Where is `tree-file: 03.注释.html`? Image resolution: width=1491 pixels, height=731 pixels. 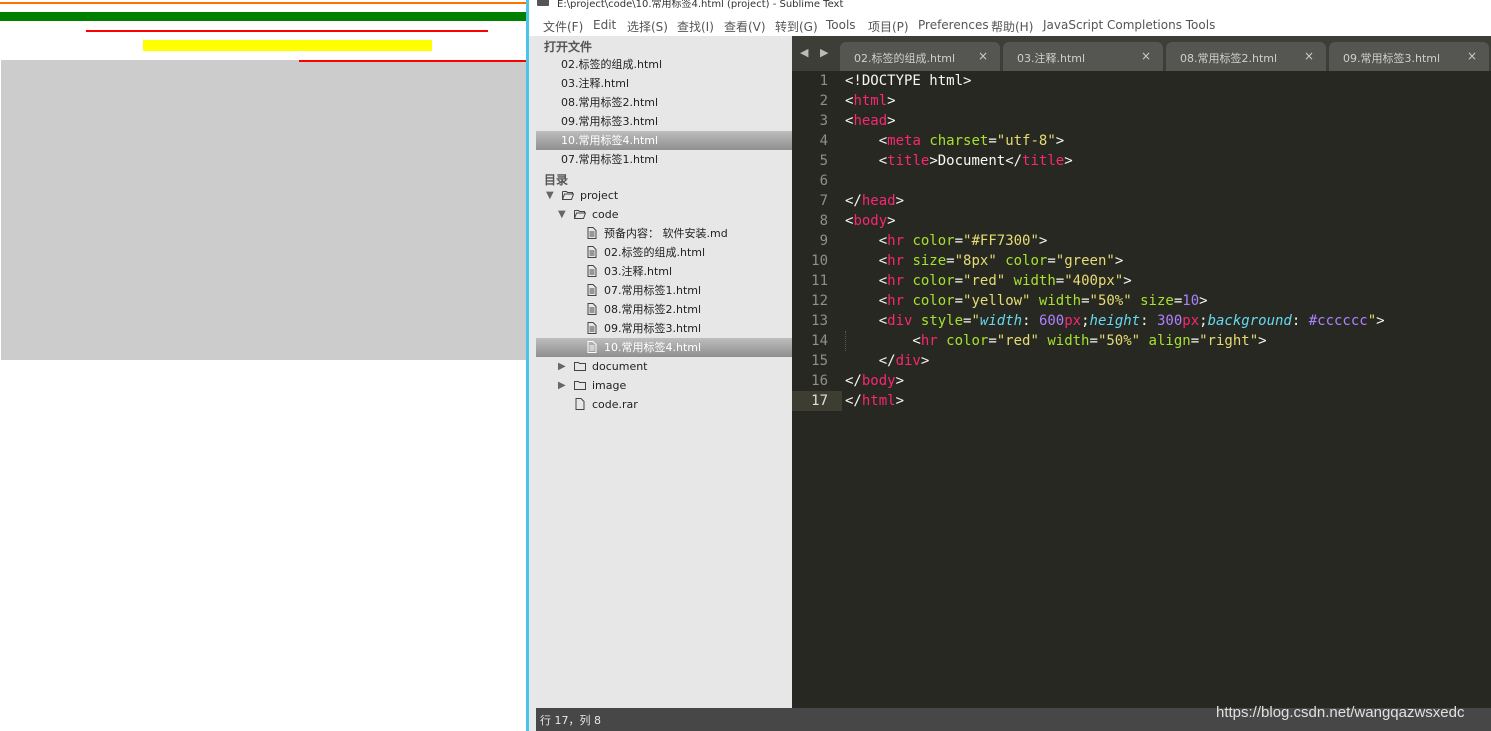 tree-file: 03.注释.html is located at coordinates (664, 271).